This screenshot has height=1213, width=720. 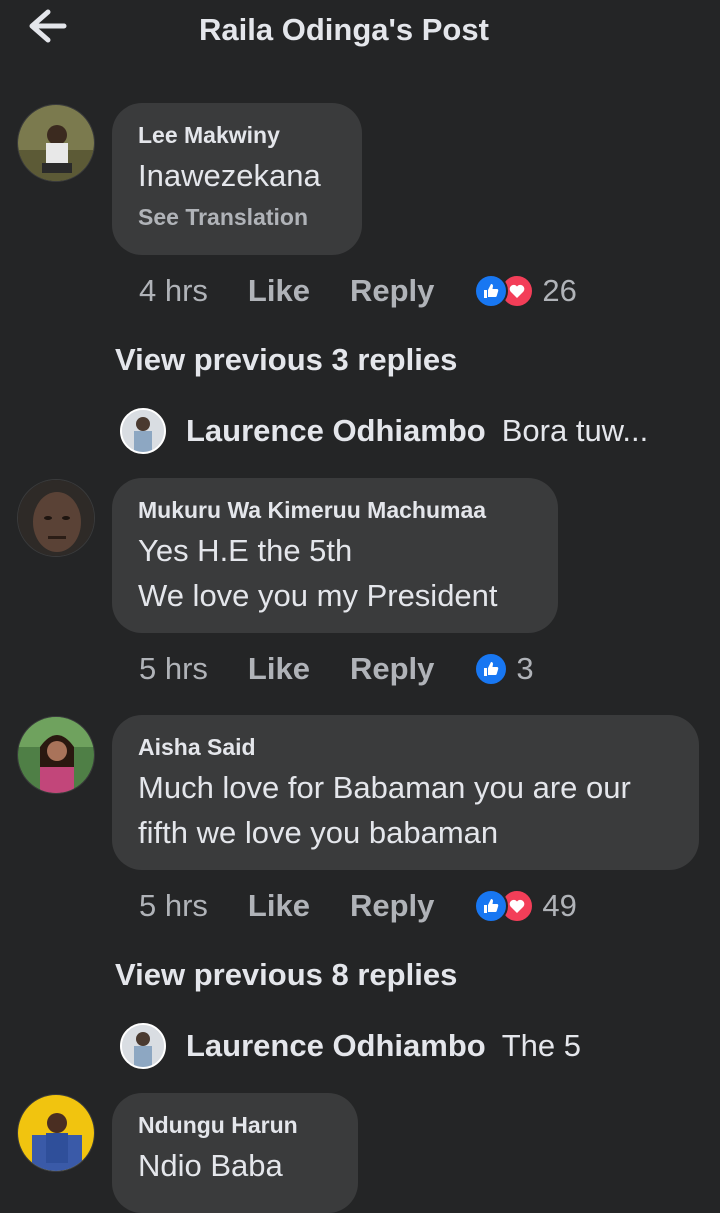 What do you see at coordinates (286, 975) in the screenshot?
I see `view-previous-replies: View previous 8 replies` at bounding box center [286, 975].